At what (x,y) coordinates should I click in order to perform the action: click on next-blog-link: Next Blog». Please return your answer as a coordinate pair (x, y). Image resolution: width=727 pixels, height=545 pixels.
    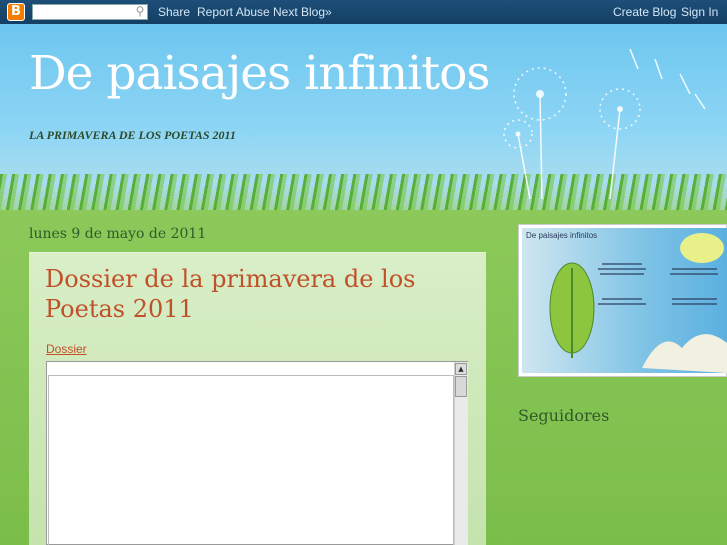
    Looking at the image, I should click on (302, 12).